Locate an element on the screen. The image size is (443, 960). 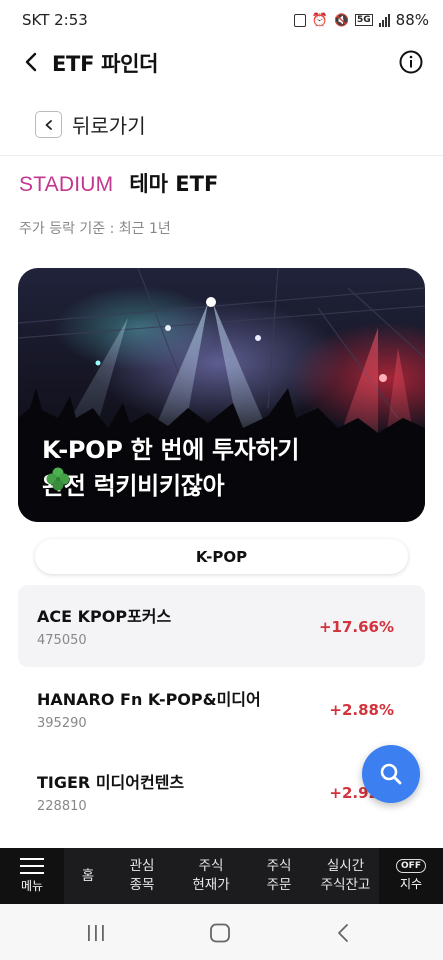
back-link: 뒤로가기 is located at coordinates (90, 124).